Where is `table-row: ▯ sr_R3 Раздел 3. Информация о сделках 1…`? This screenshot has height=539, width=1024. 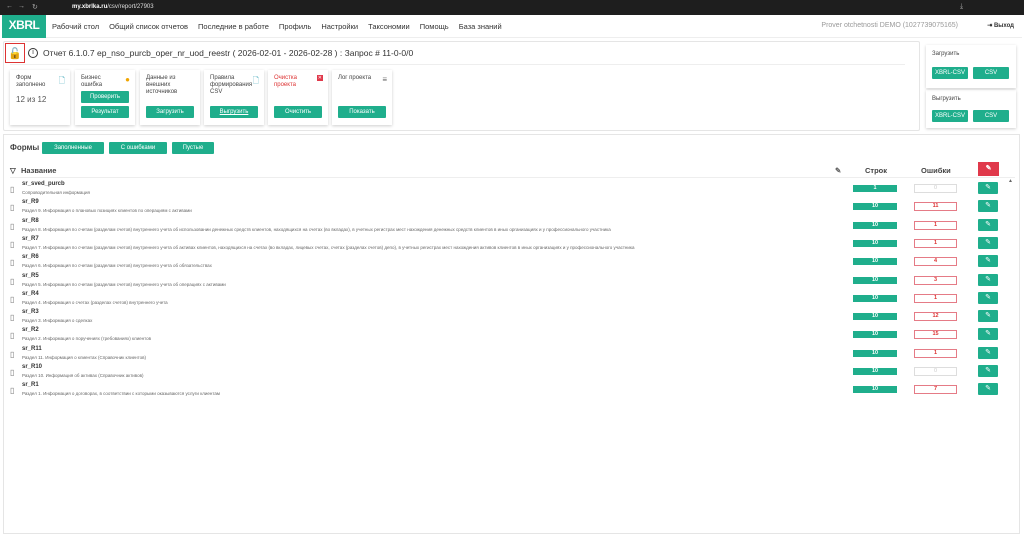 table-row: ▯ sr_R3 Раздел 3. Информация о сделках 1… is located at coordinates (510, 318).